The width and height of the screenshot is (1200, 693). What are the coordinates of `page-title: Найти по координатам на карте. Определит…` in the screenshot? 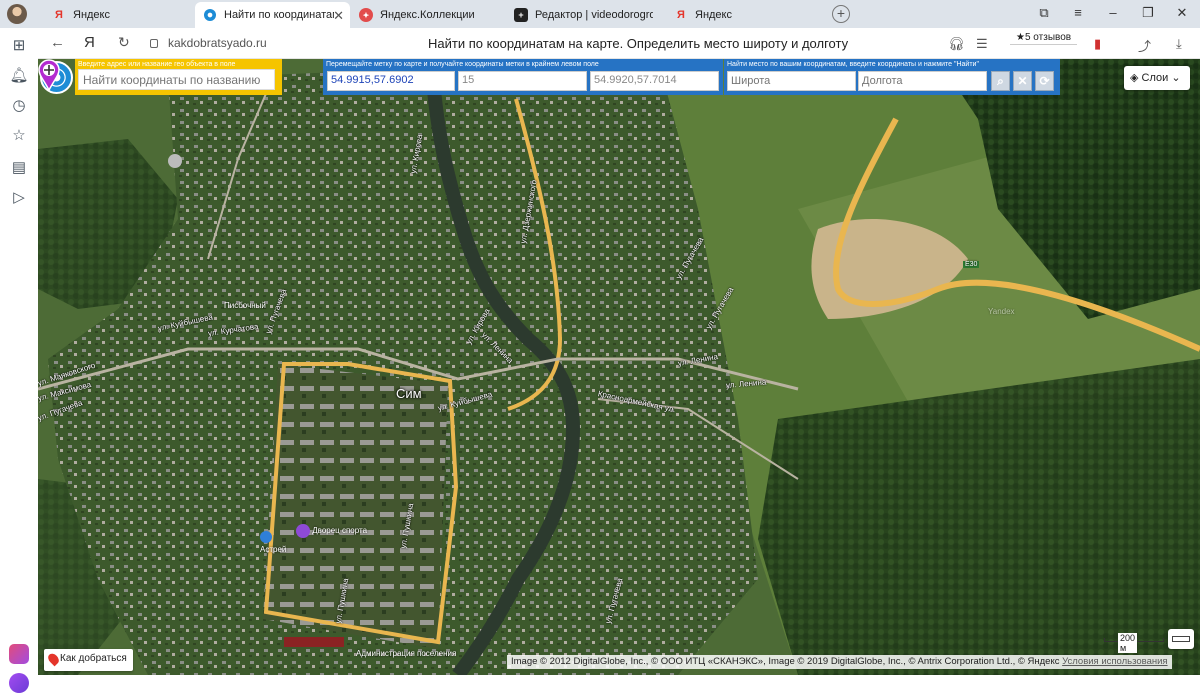 It's located at (638, 43).